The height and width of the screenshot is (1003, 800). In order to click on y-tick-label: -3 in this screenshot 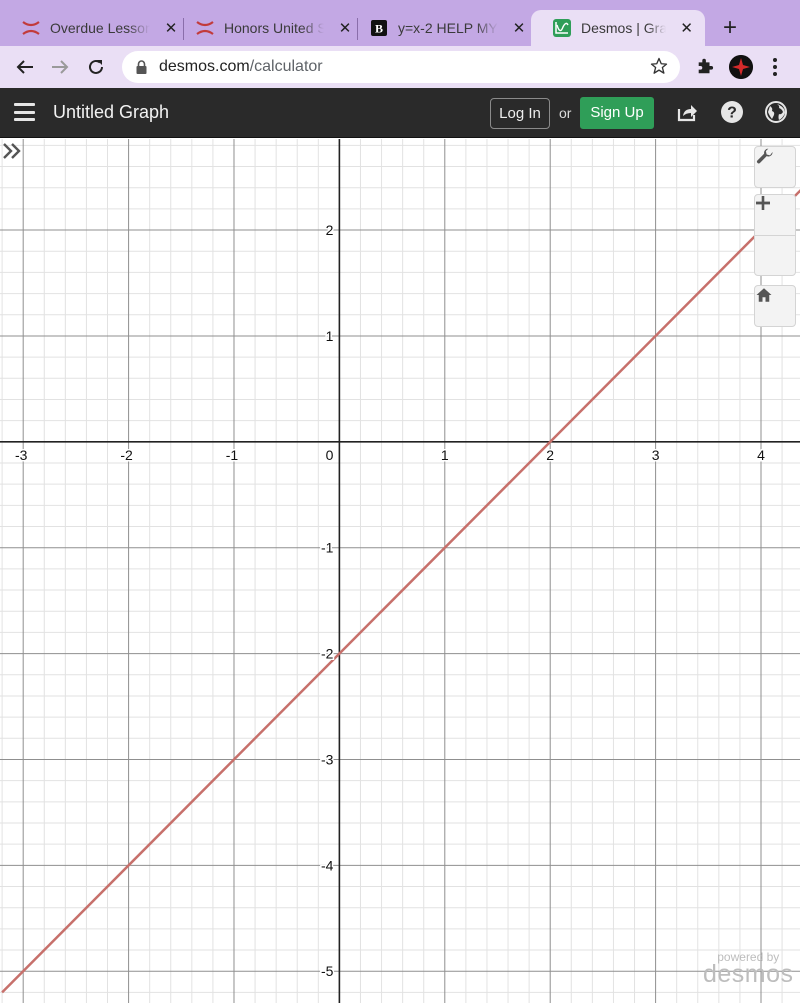, I will do `click(327, 759)`.